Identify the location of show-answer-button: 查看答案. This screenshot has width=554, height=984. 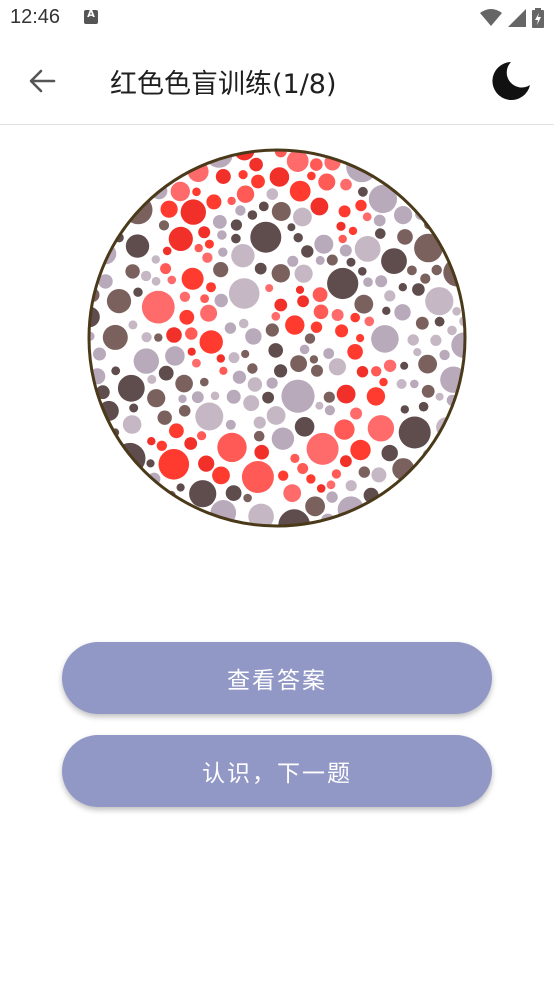
(277, 678).